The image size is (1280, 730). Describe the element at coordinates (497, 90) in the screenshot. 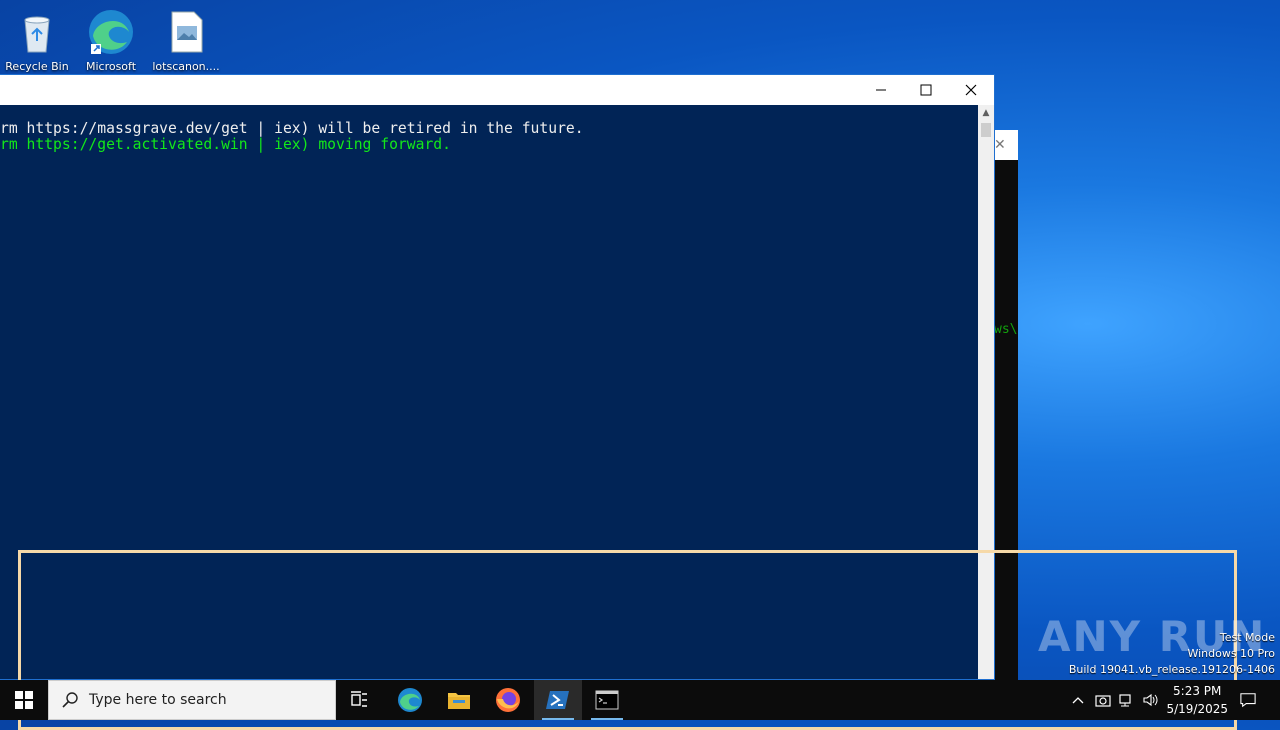

I see `window-titlebar` at that location.